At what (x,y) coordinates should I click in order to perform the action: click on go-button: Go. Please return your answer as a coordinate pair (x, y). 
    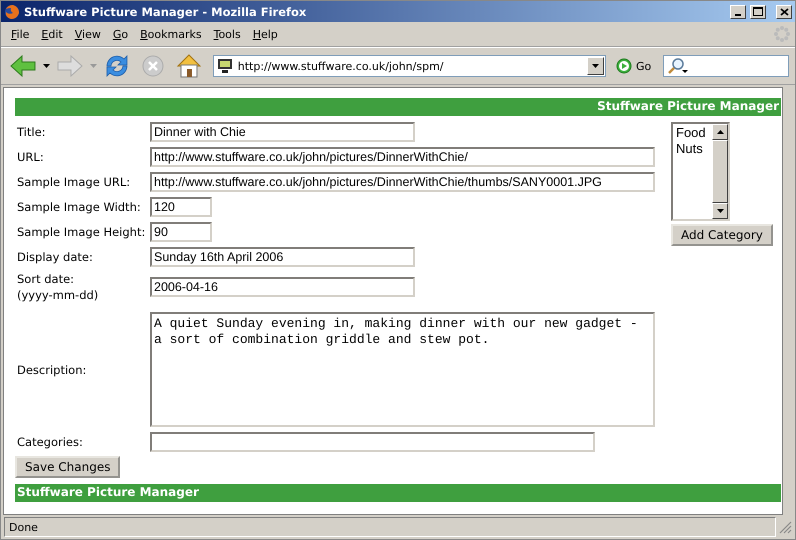
    Looking at the image, I should click on (634, 66).